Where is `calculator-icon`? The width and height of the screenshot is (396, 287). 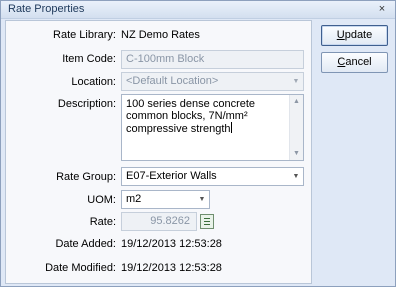 calculator-icon is located at coordinates (207, 221).